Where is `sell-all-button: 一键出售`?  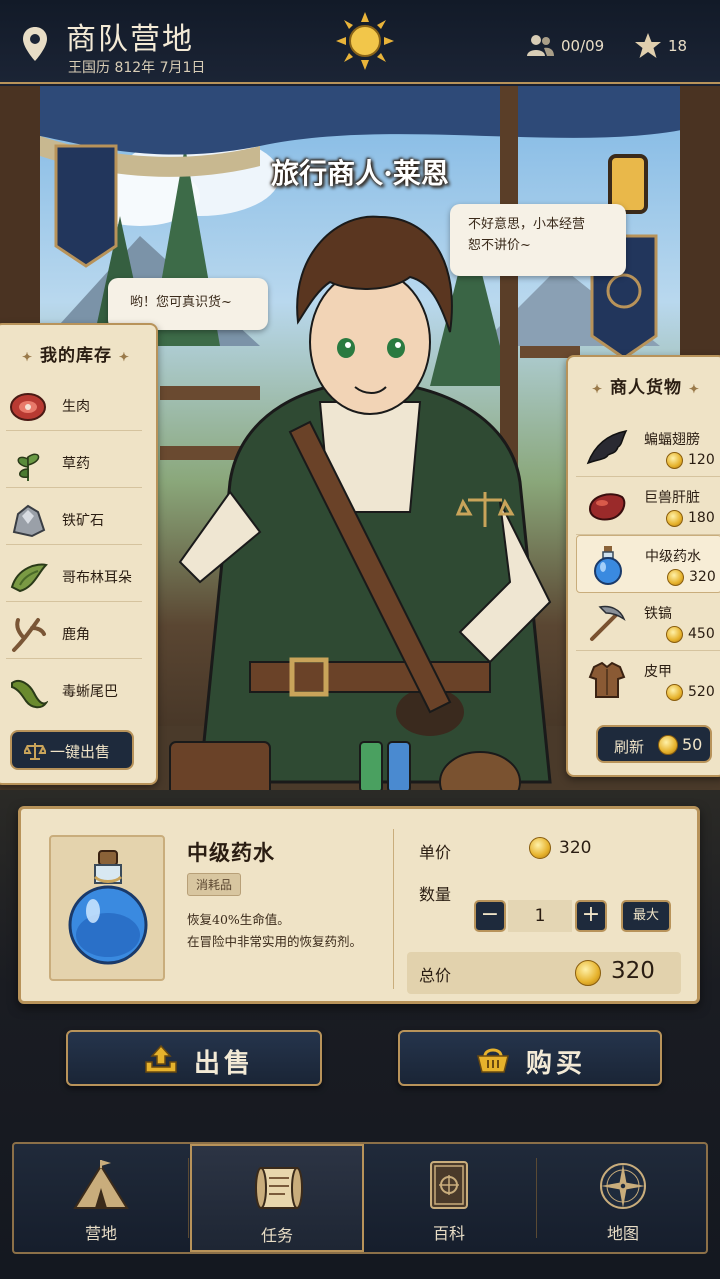
sell-all-button: 一键出售 is located at coordinates (72, 750).